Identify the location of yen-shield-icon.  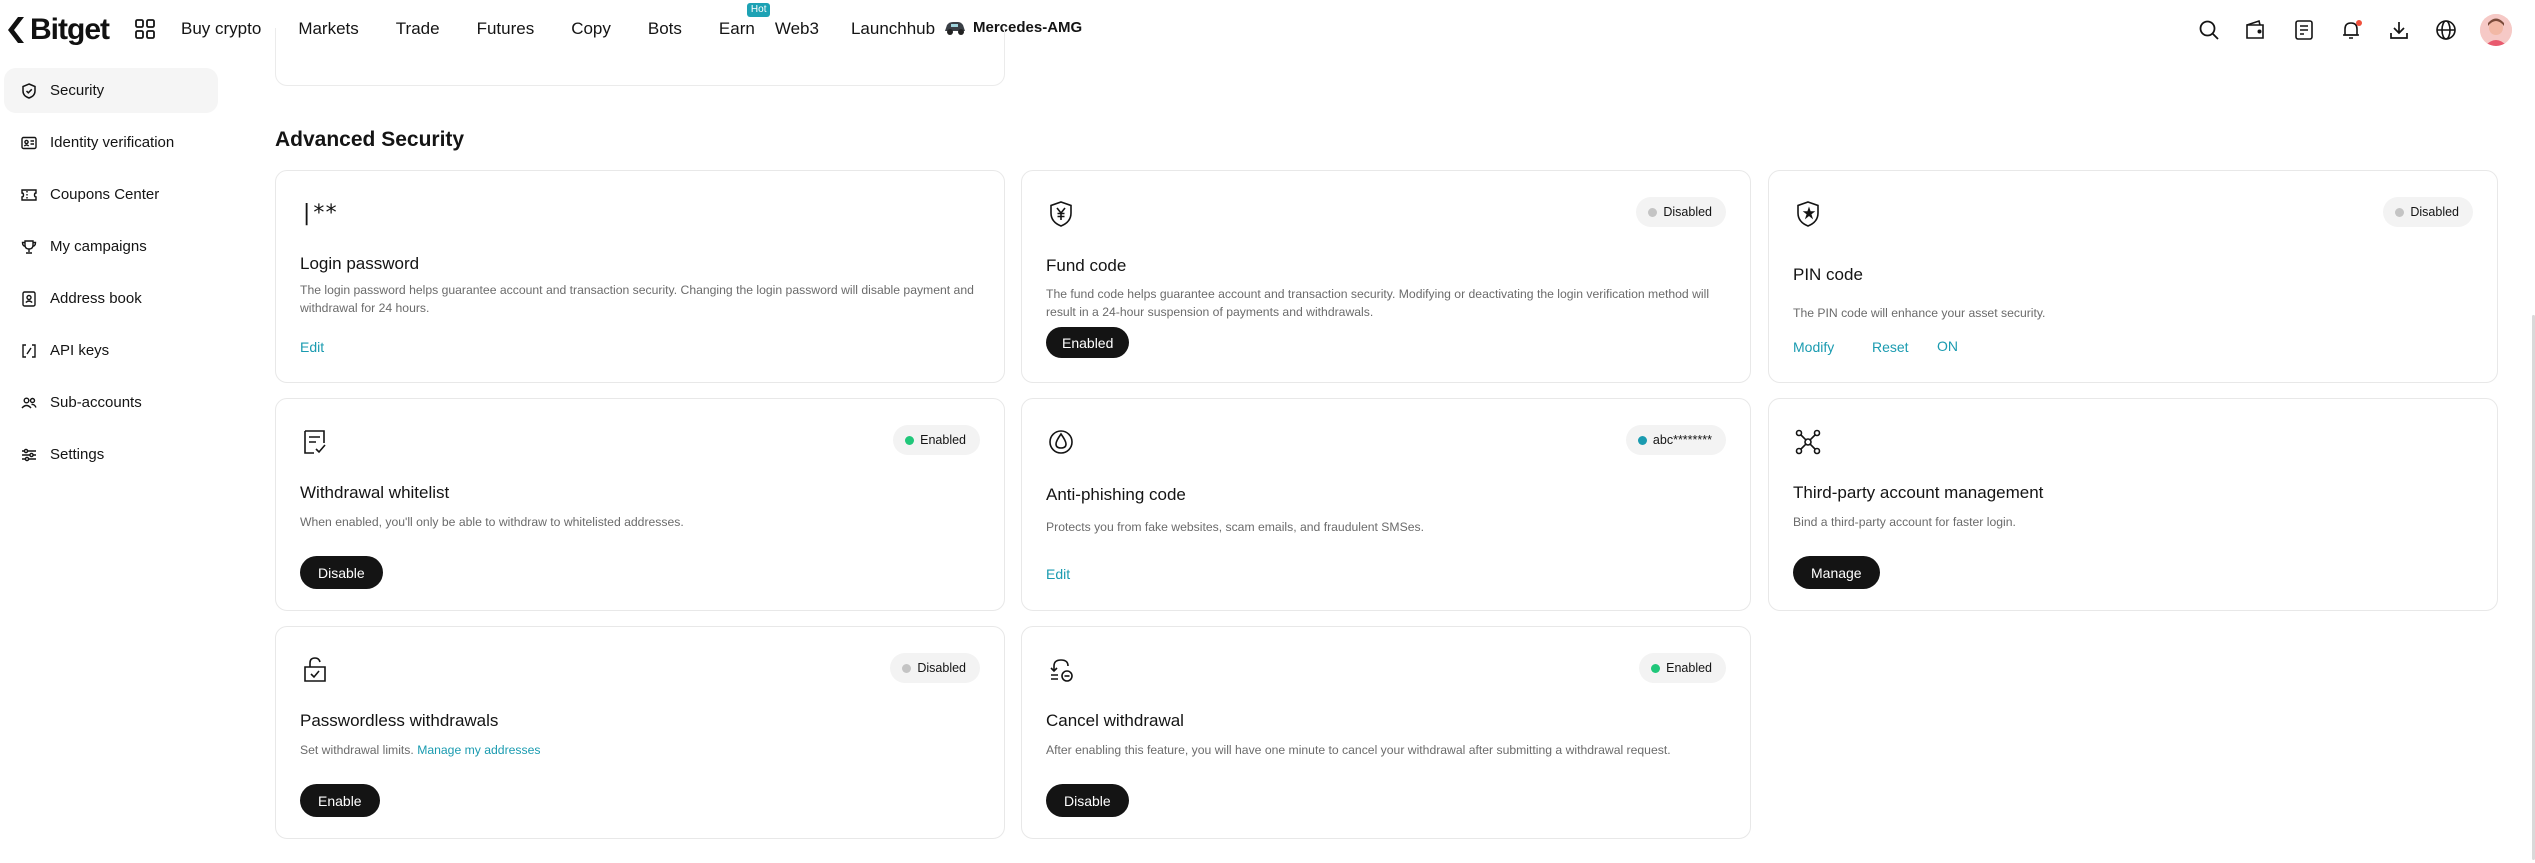
(1061, 214).